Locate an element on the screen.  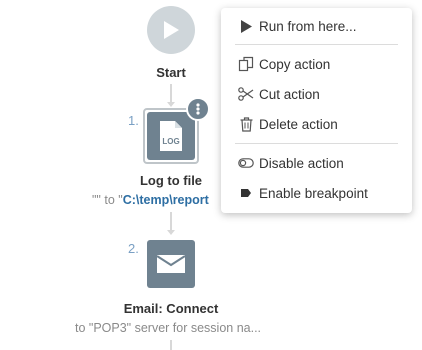
menu-item-label: Enable breakpoint is located at coordinates (313, 193).